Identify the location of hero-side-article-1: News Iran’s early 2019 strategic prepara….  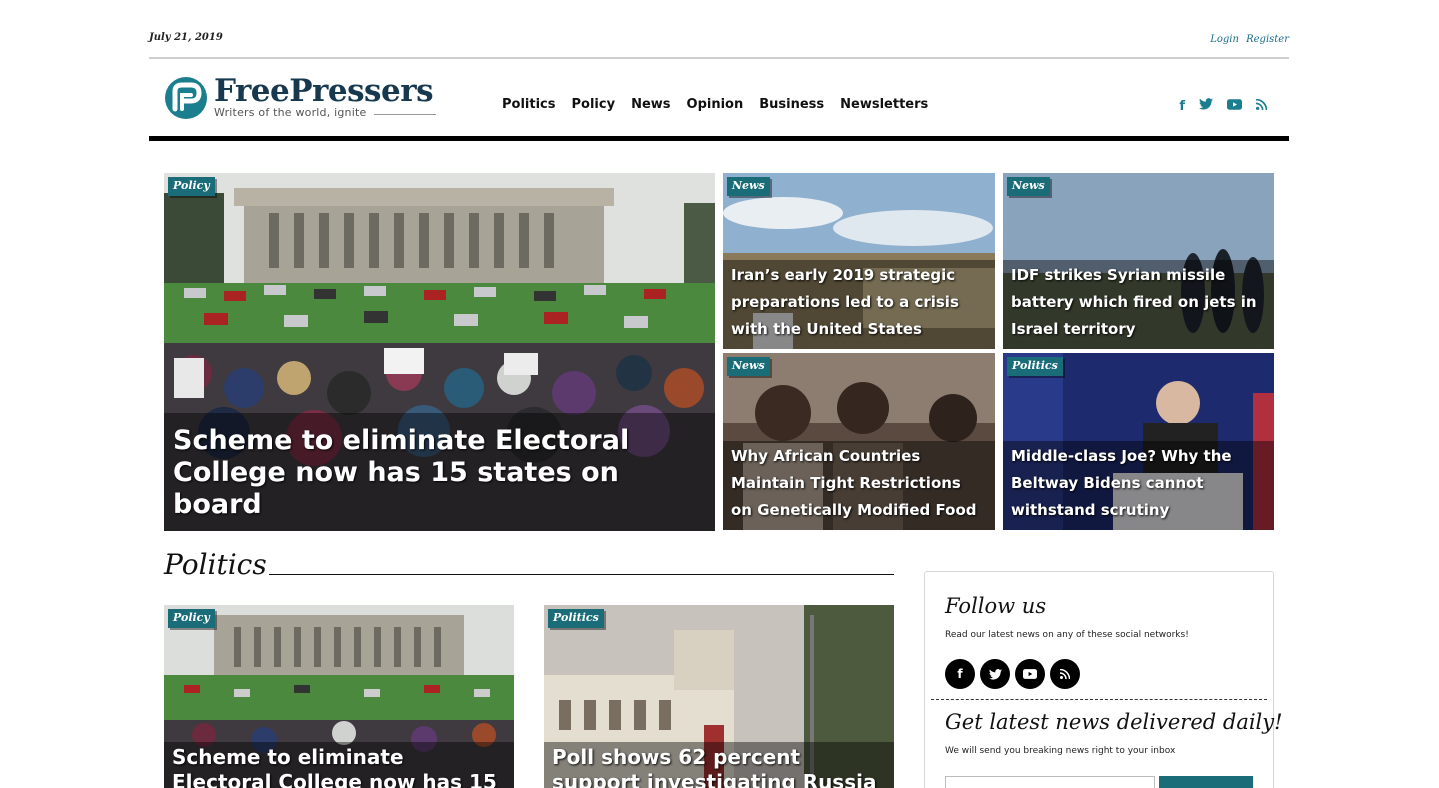
(859, 261).